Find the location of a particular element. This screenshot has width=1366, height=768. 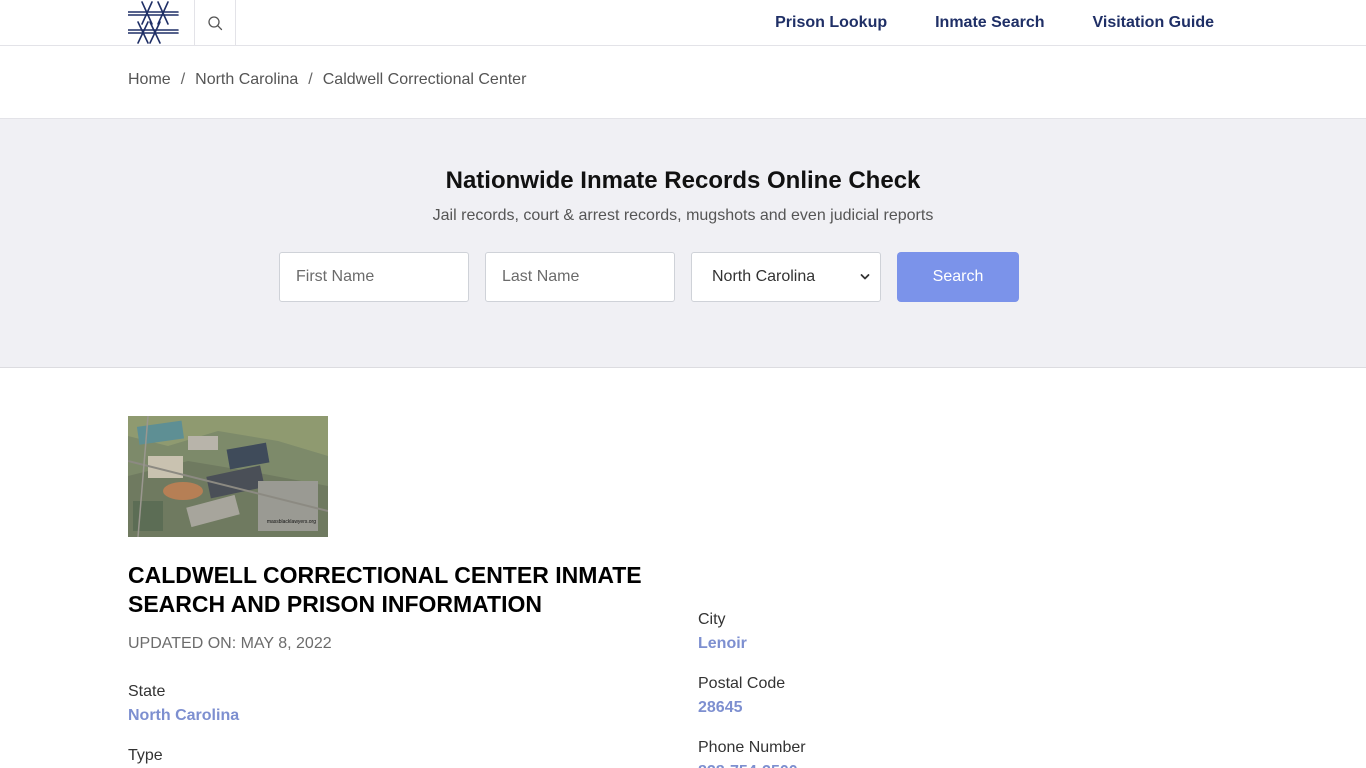

inmate-search-form: North Carolina Search is located at coordinates (649, 277).